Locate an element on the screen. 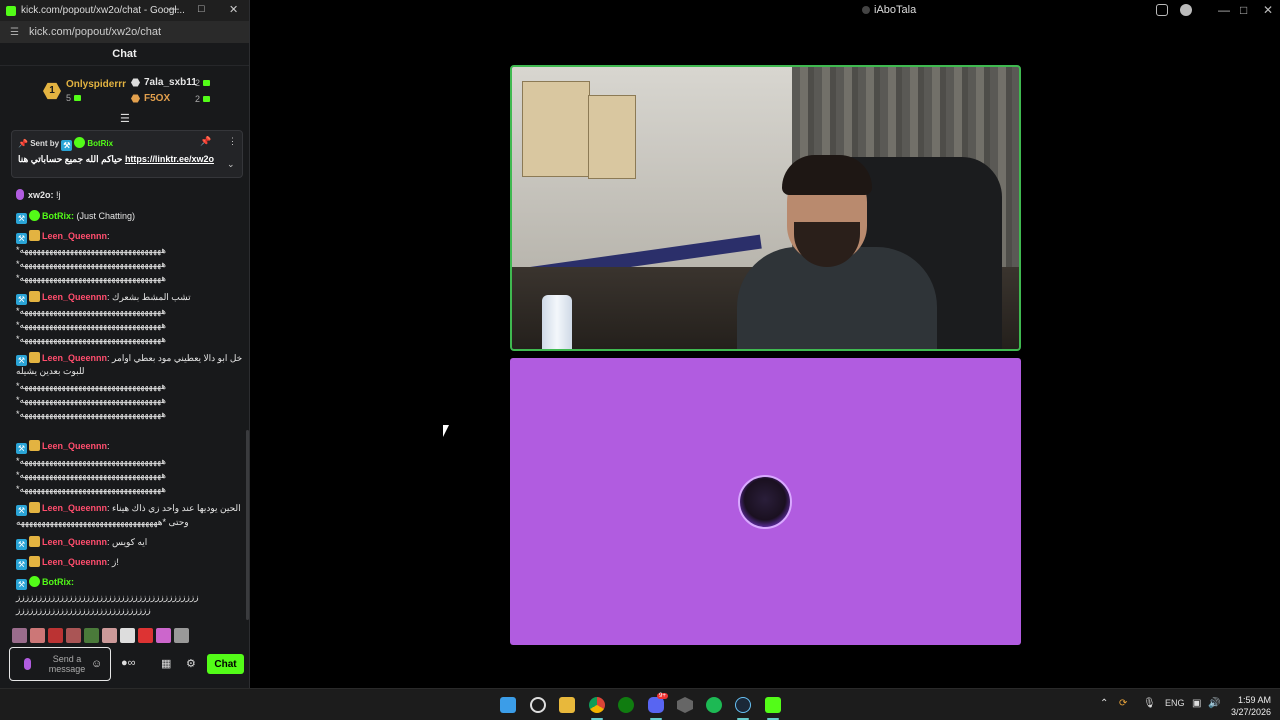  start-icon is located at coordinates (508, 705).